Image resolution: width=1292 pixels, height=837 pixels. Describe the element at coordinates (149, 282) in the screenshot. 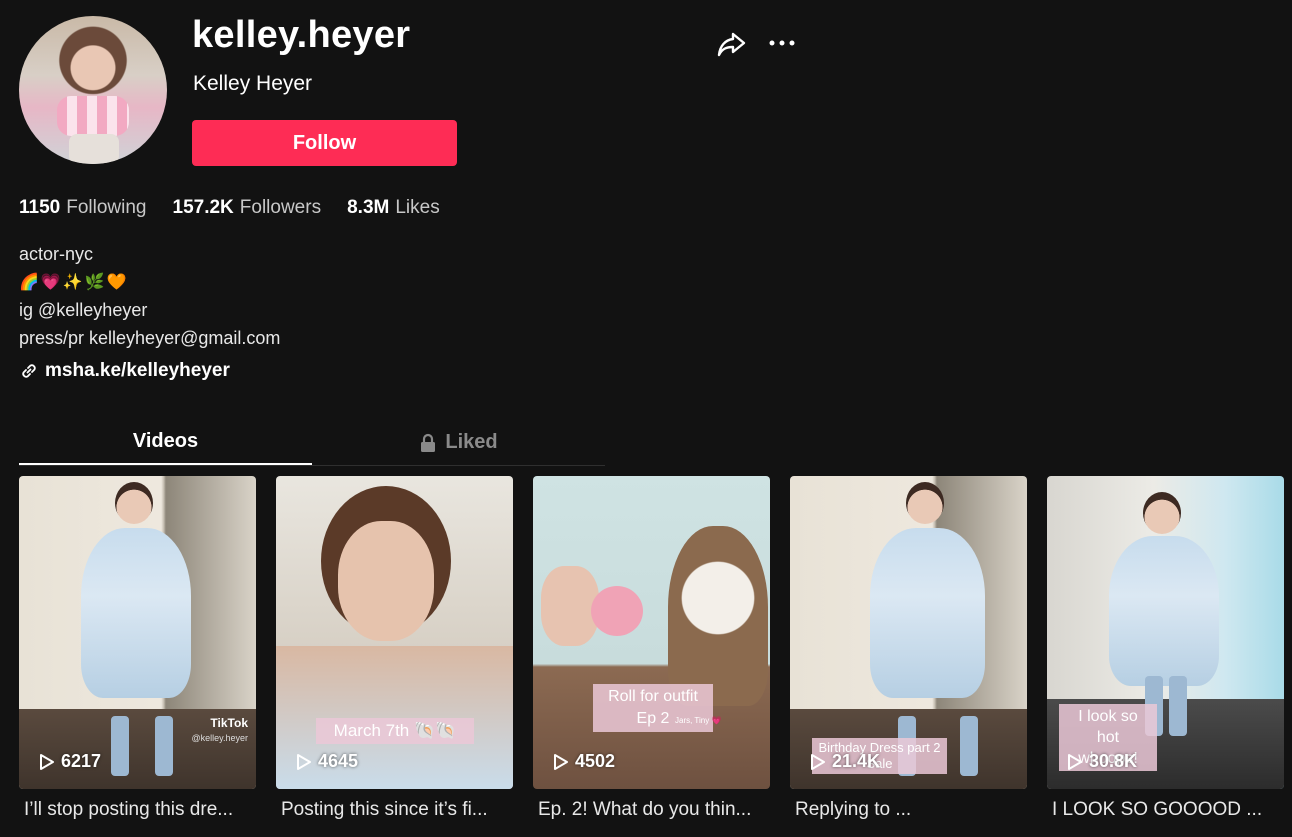

I see `bio-emoji-row: 🌈 💗 ✨ 🌿 🧡` at that location.